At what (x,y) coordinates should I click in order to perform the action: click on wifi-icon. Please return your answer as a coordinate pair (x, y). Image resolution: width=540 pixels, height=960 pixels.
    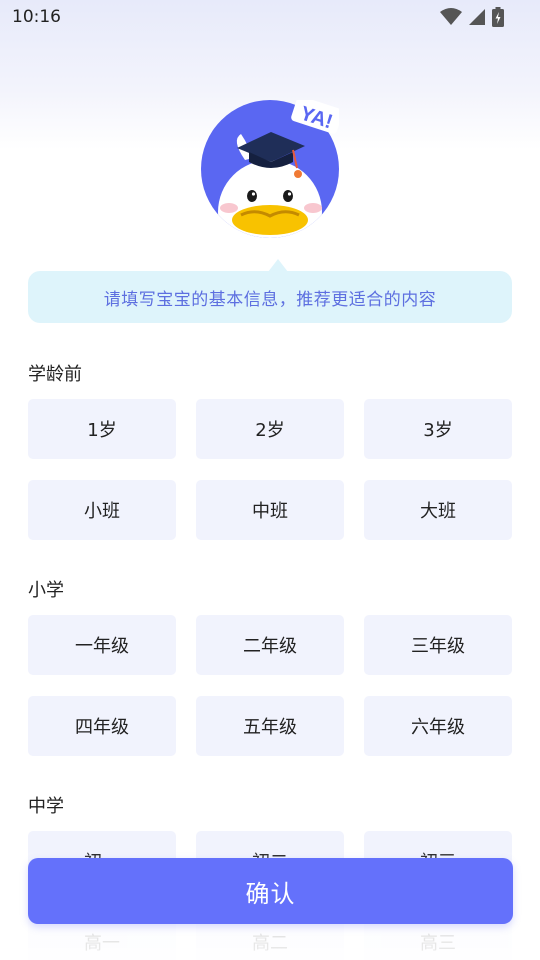
    Looking at the image, I should click on (451, 17).